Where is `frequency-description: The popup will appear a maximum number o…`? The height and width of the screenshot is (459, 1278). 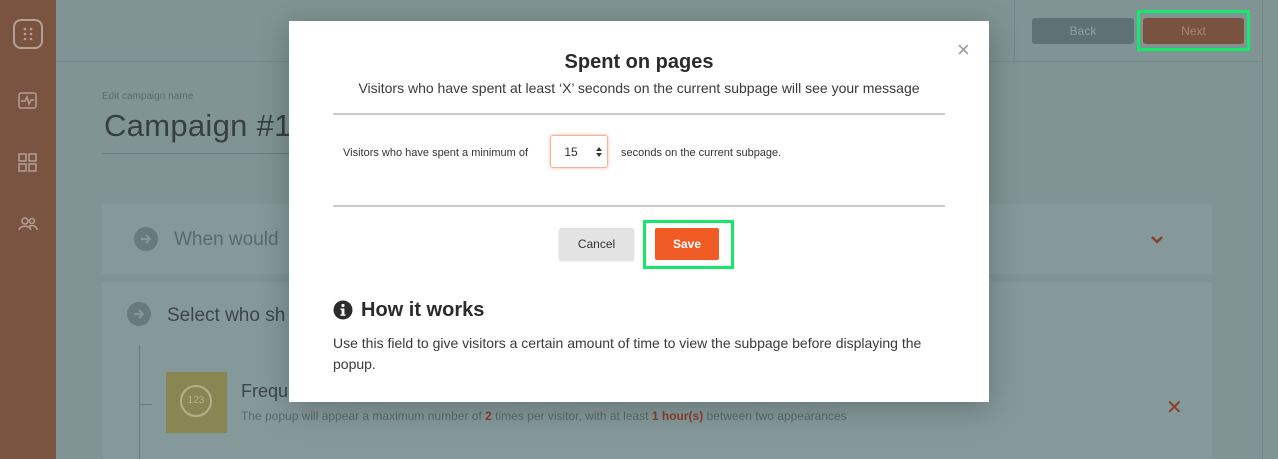
frequency-description: The popup will appear a maximum number o… is located at coordinates (544, 416).